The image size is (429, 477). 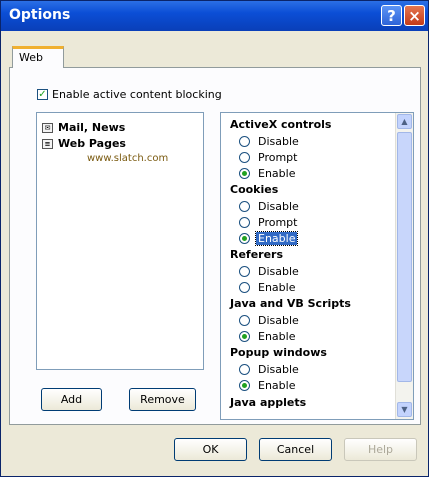 What do you see at coordinates (47, 127) in the screenshot?
I see `mail-icon: ✉` at bounding box center [47, 127].